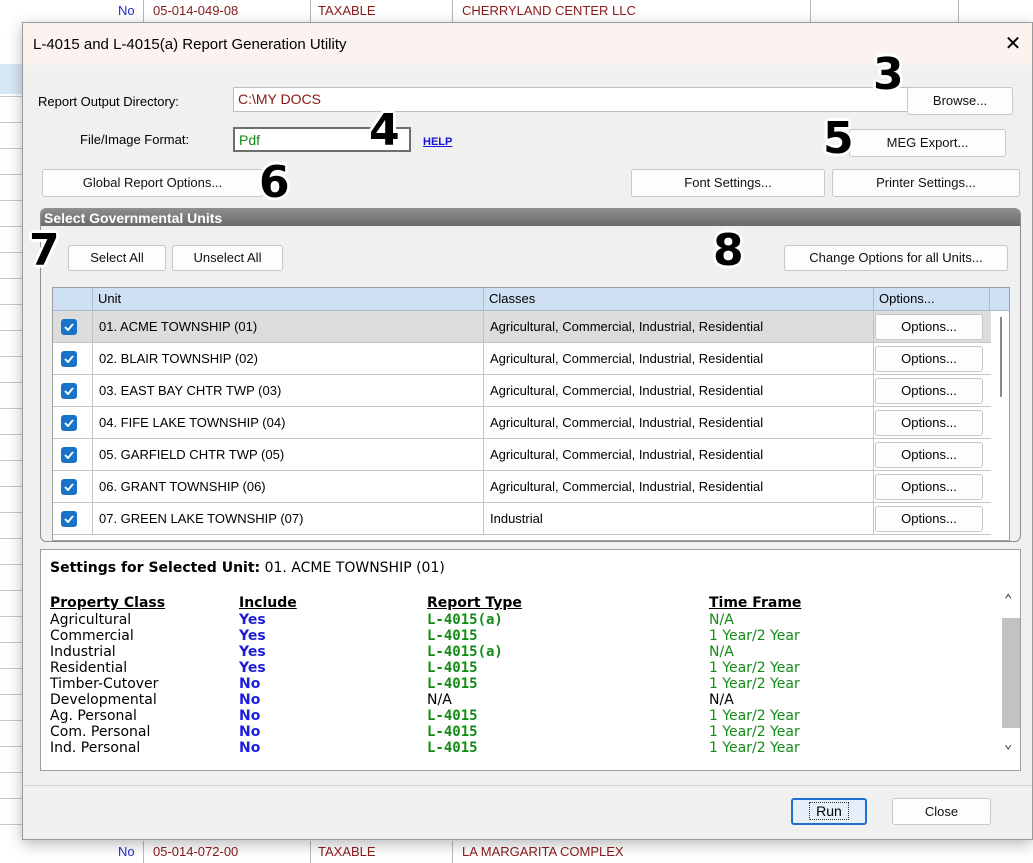  What do you see at coordinates (108, 101) in the screenshot?
I see `output-directory-label: Report Output Directory:` at bounding box center [108, 101].